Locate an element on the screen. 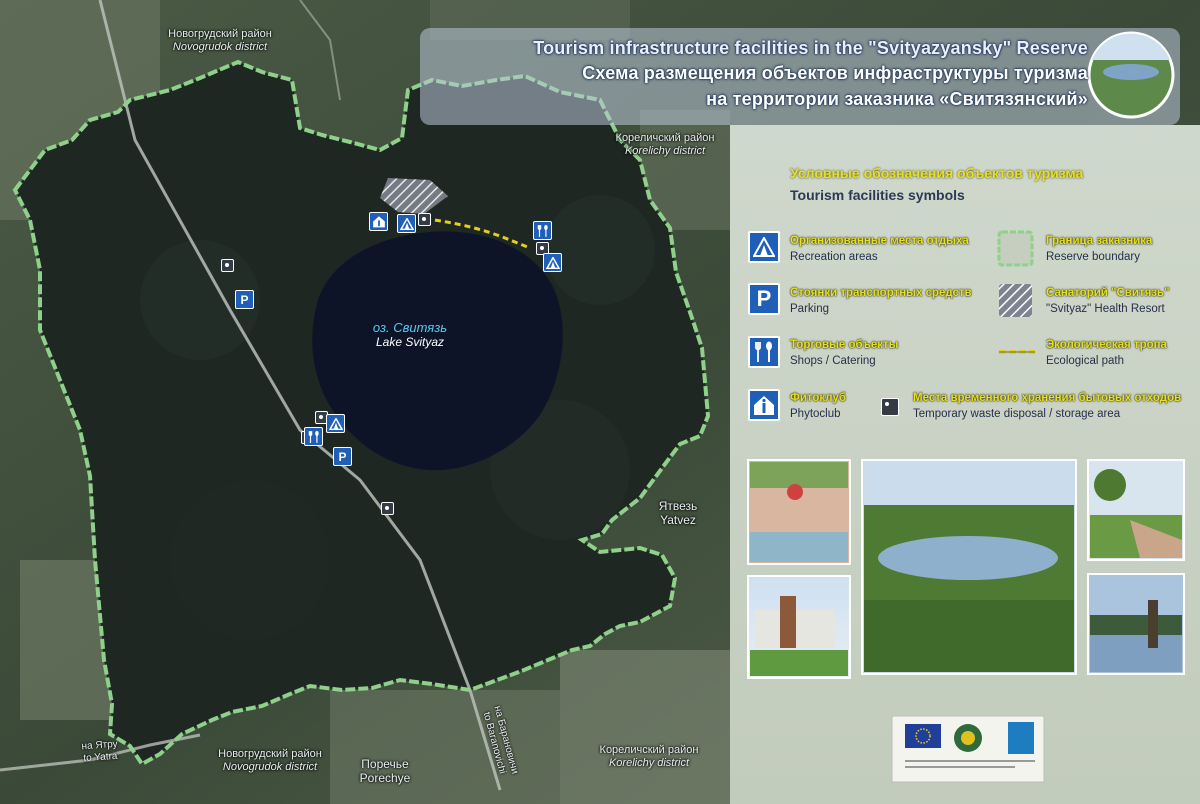 Image resolution: width=1200 pixels, height=804 pixels. legend-phytoclub: Фитоклуб Phytoclub is located at coordinates (818, 406).